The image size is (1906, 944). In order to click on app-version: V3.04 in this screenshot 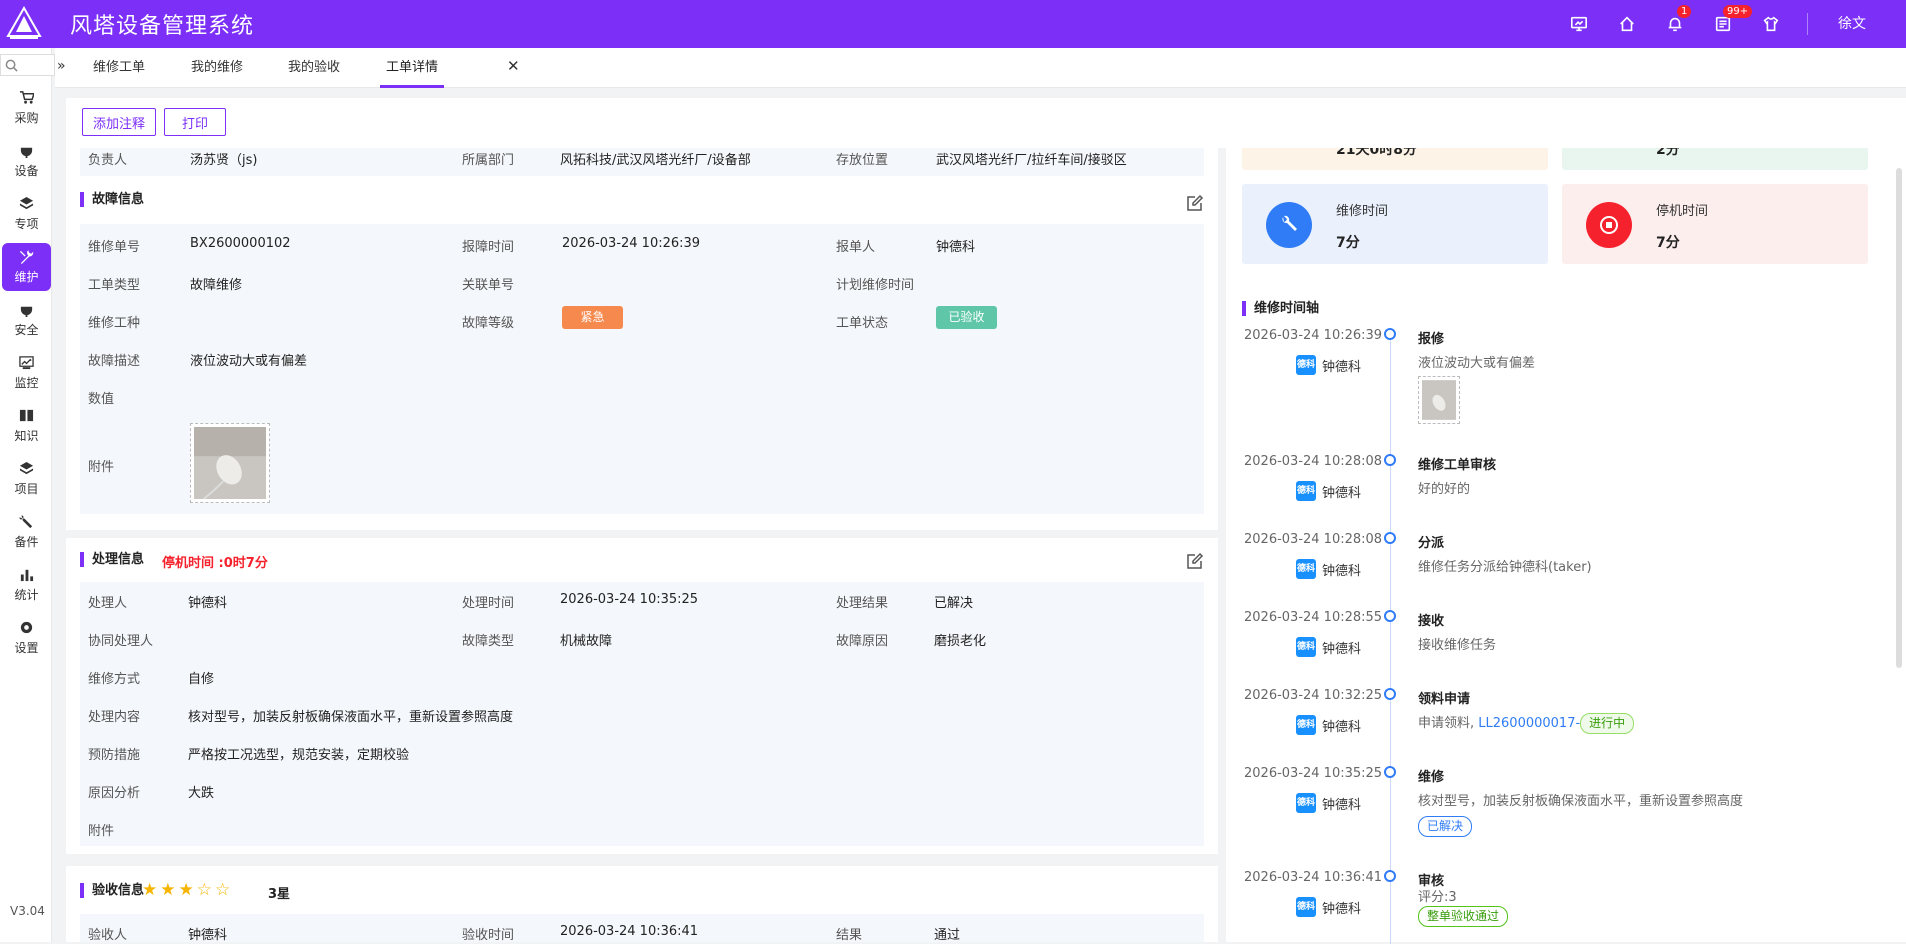, I will do `click(27, 911)`.